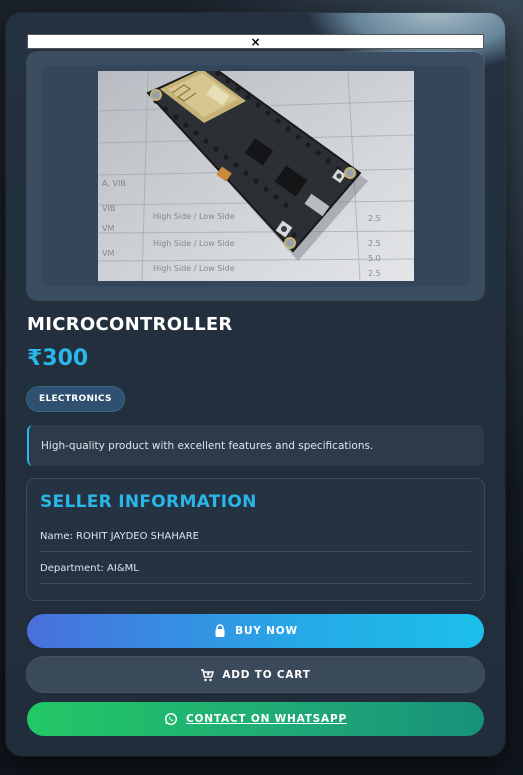 Image resolution: width=523 pixels, height=775 pixels. What do you see at coordinates (266, 631) in the screenshot?
I see `buy-now-label: BUY NOW` at bounding box center [266, 631].